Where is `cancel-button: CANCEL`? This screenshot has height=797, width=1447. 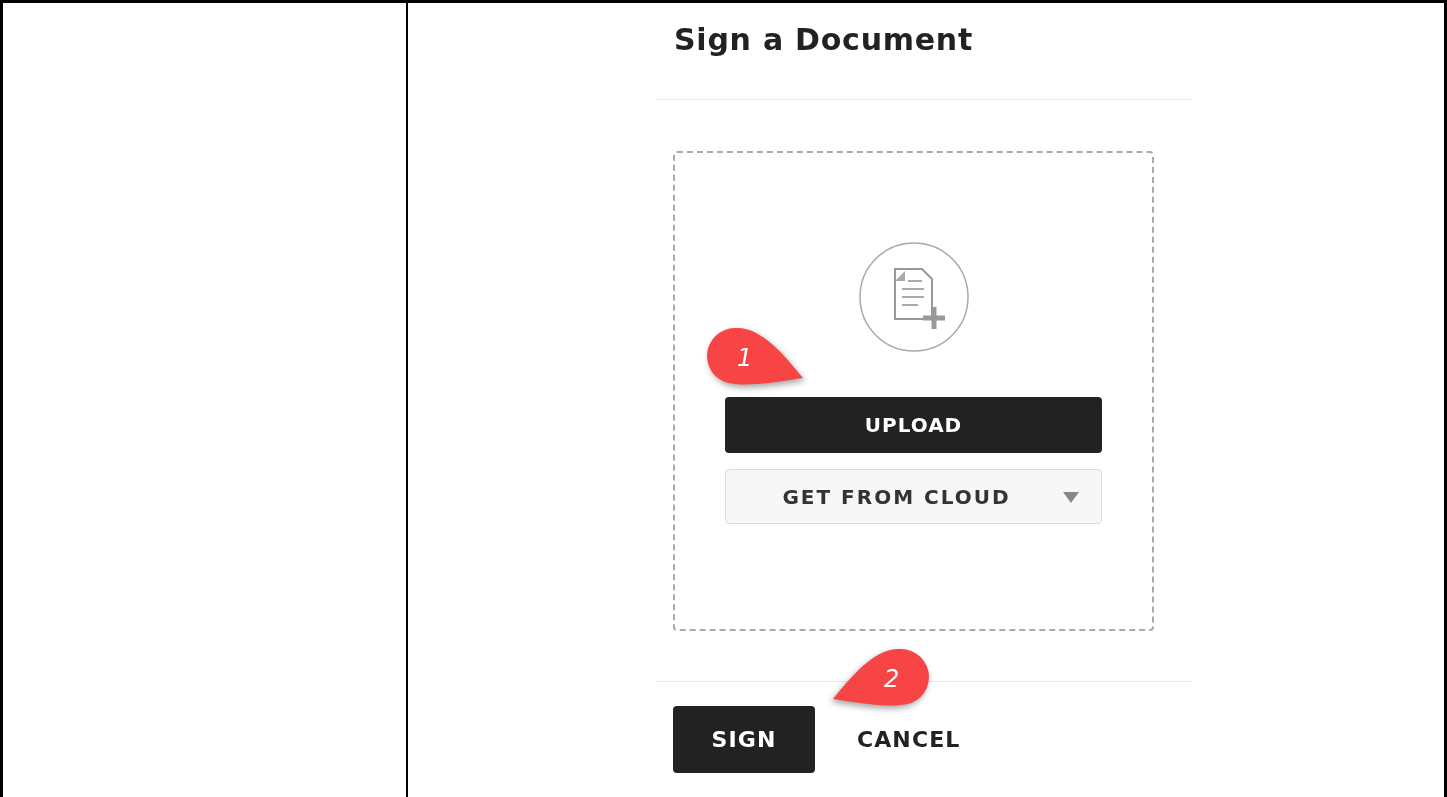
cancel-button: CANCEL is located at coordinates (909, 739).